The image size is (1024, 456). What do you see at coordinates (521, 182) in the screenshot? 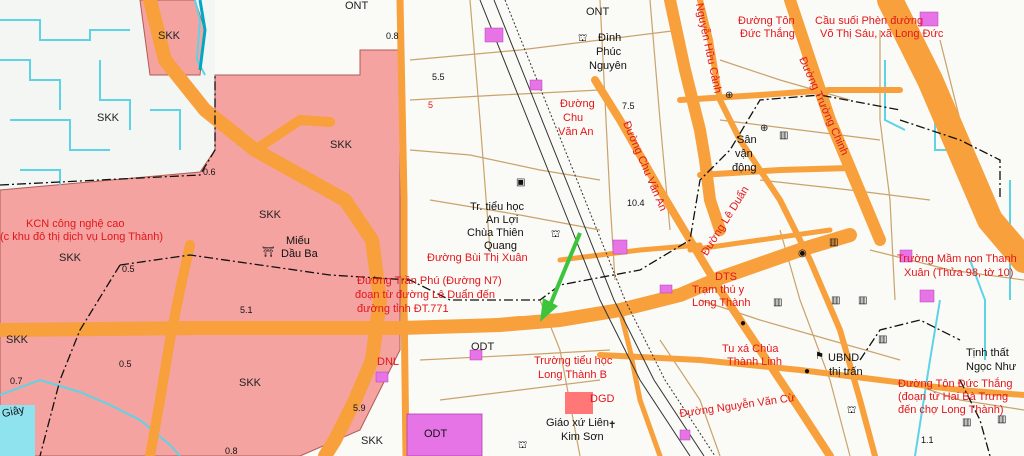
I see `school-icon: ▣` at bounding box center [521, 182].